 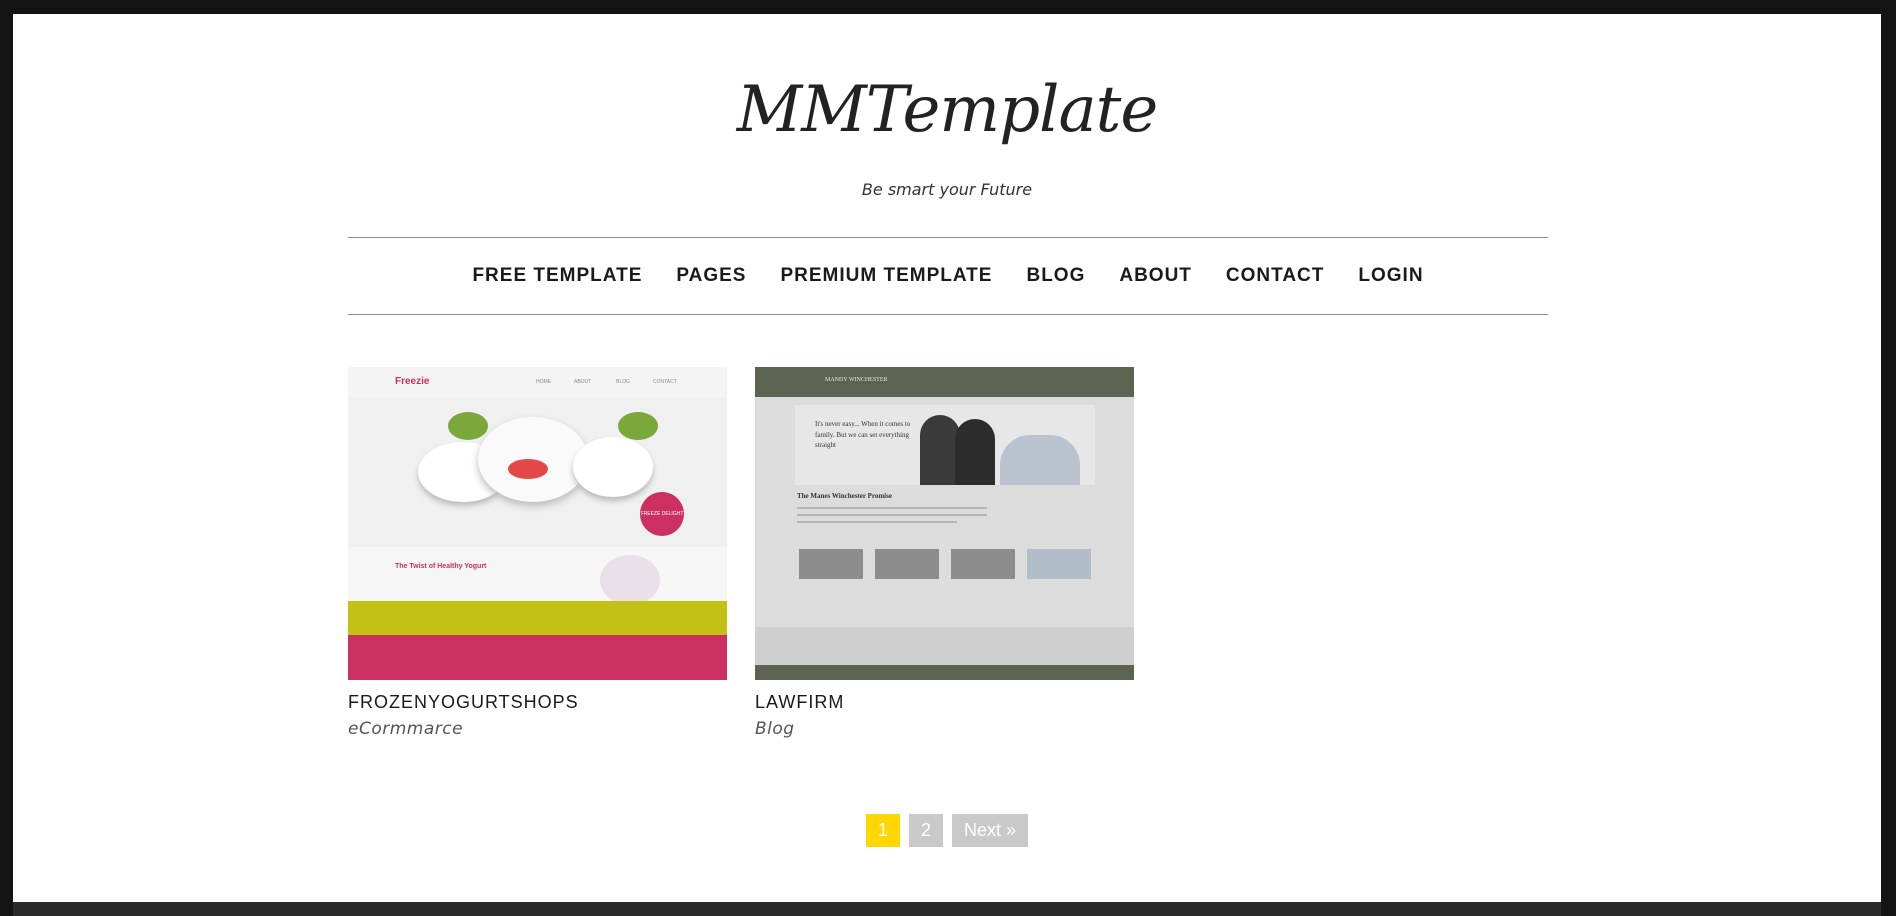 I want to click on thumb-menu-item: HOME, so click(x=543, y=382).